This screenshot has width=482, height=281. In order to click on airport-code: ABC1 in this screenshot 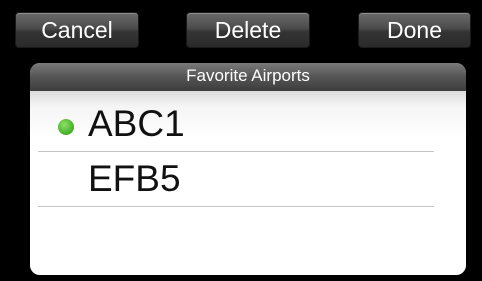, I will do `click(136, 123)`.